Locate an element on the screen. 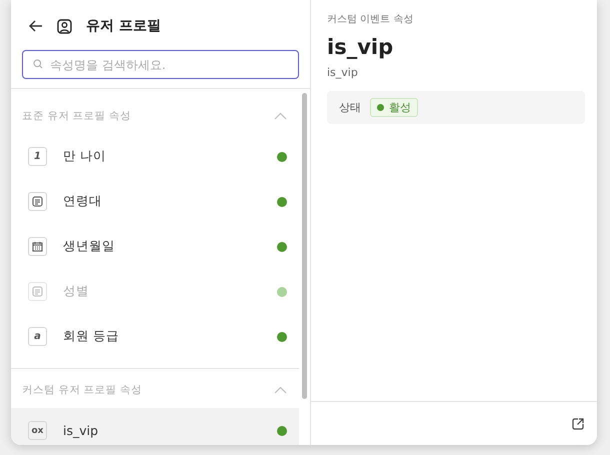 This screenshot has height=455, width=610. property-category: 커스텀 이벤트 속성 is located at coordinates (370, 19).